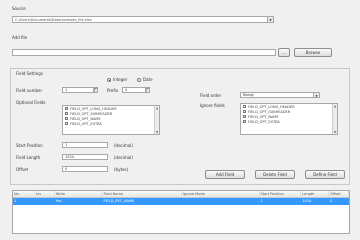  Describe the element at coordinates (148, 79) in the screenshot. I see `mode-date-label: Date` at that location.